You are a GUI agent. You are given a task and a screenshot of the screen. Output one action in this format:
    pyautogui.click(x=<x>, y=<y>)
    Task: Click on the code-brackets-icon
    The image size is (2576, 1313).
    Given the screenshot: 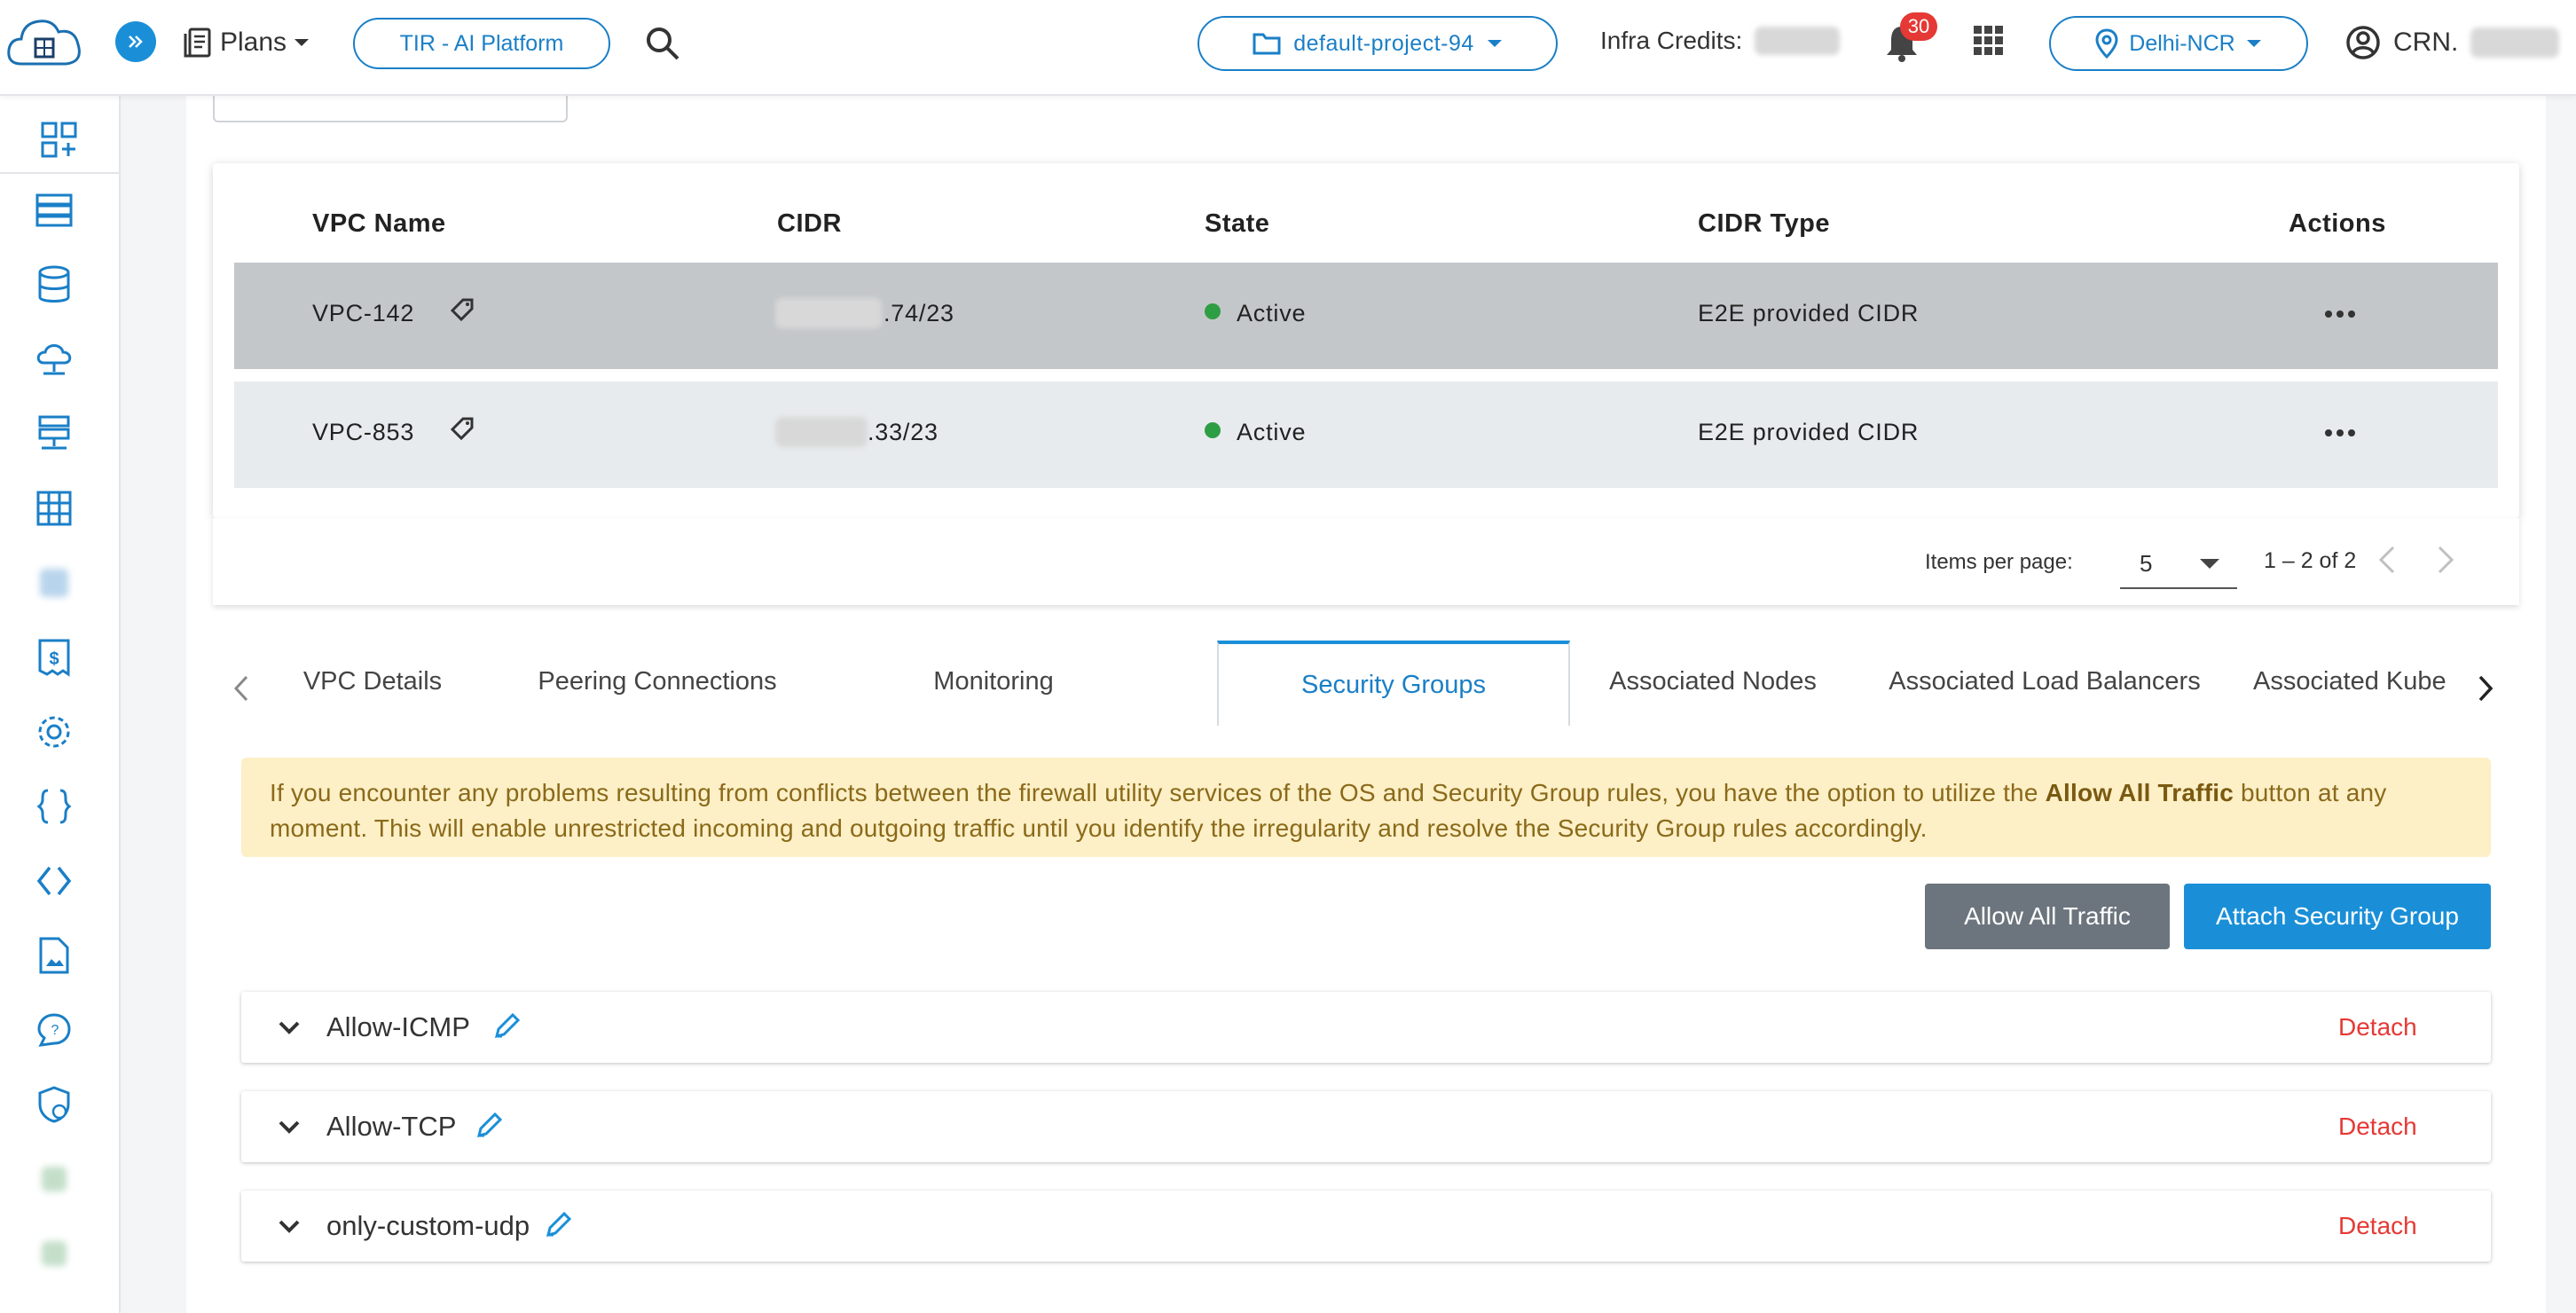 What is the action you would take?
    pyautogui.click(x=54, y=881)
    